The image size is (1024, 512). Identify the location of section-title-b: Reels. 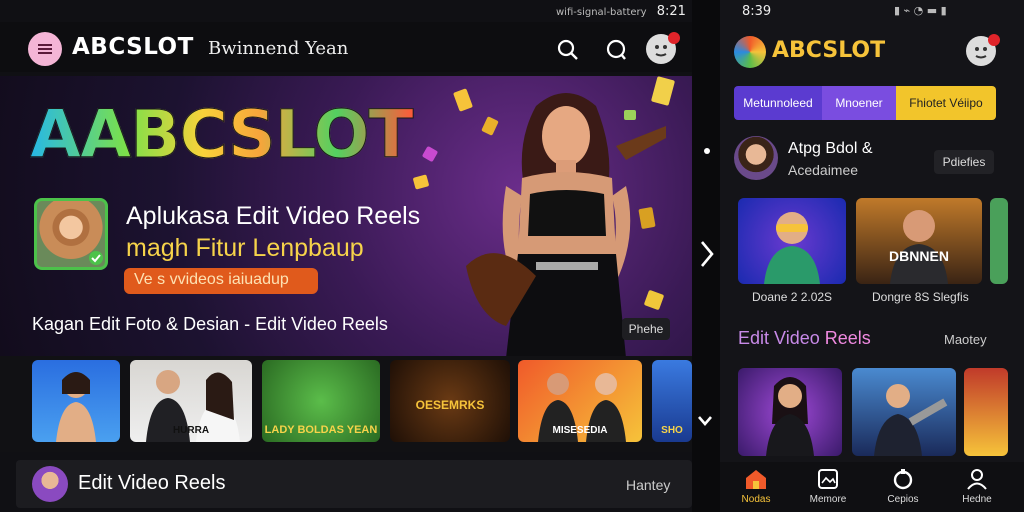
(847, 338).